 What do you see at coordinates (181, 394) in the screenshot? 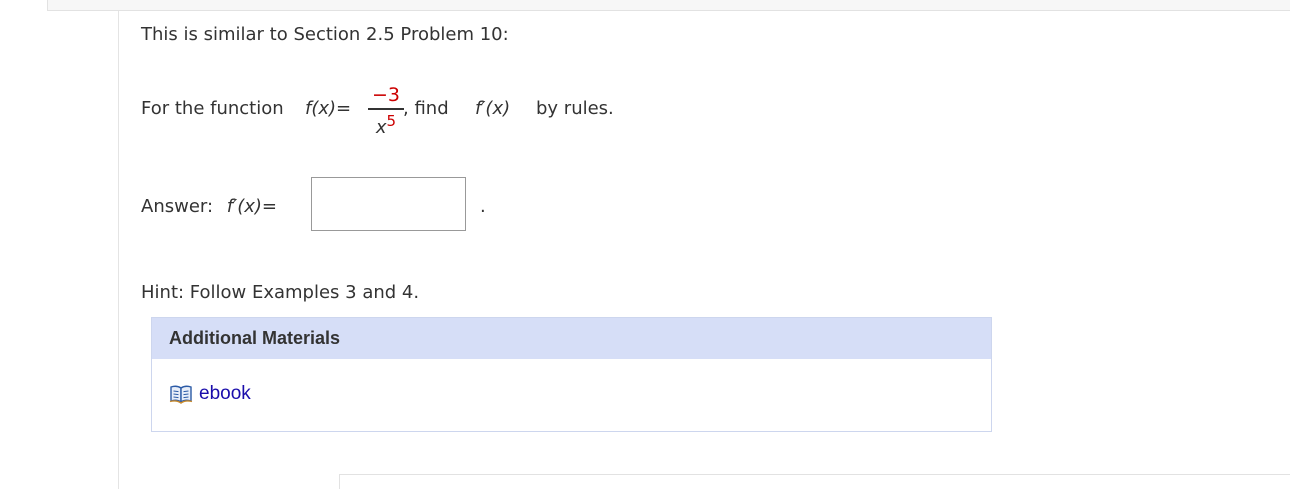
I see `open-book-icon` at bounding box center [181, 394].